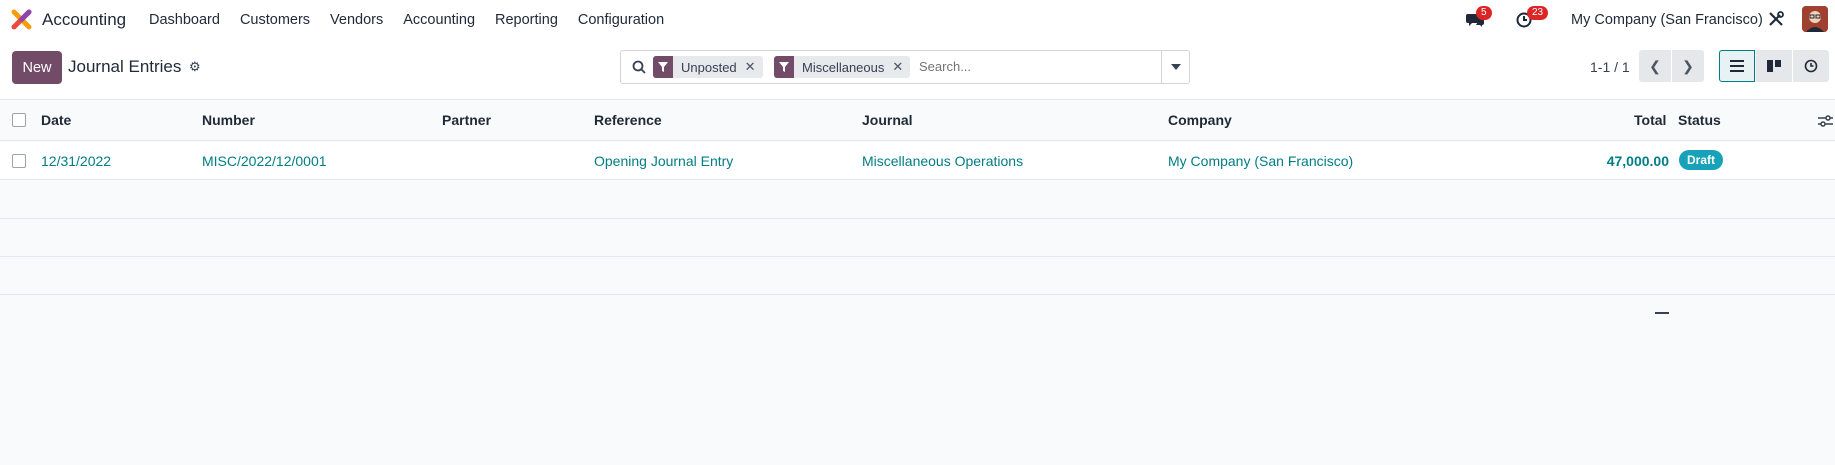 The width and height of the screenshot is (1835, 465). I want to click on search-input, so click(1029, 66).